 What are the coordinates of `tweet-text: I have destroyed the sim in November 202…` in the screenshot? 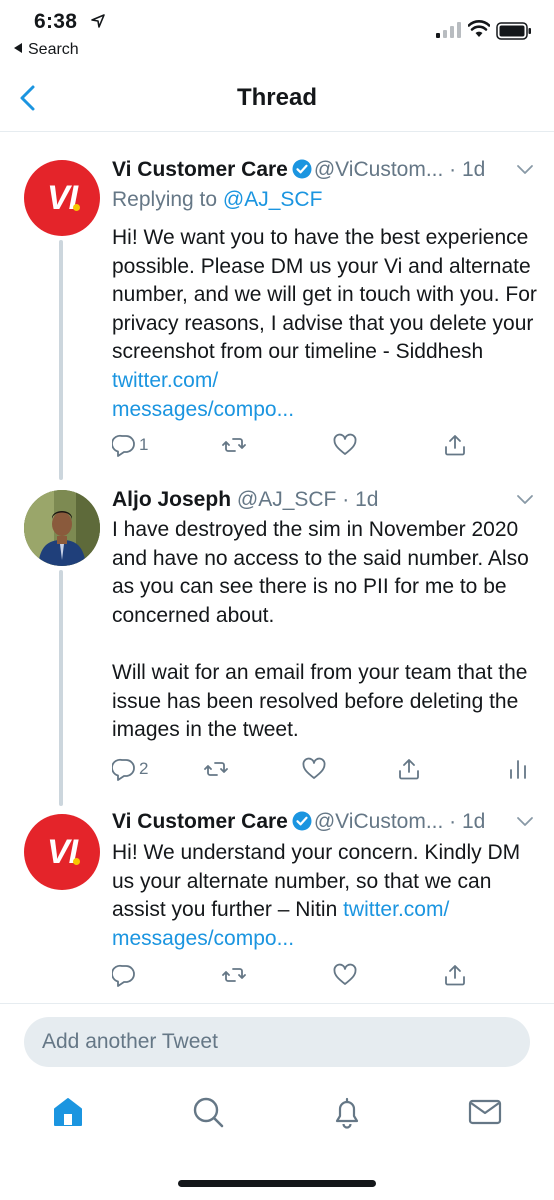 It's located at (324, 630).